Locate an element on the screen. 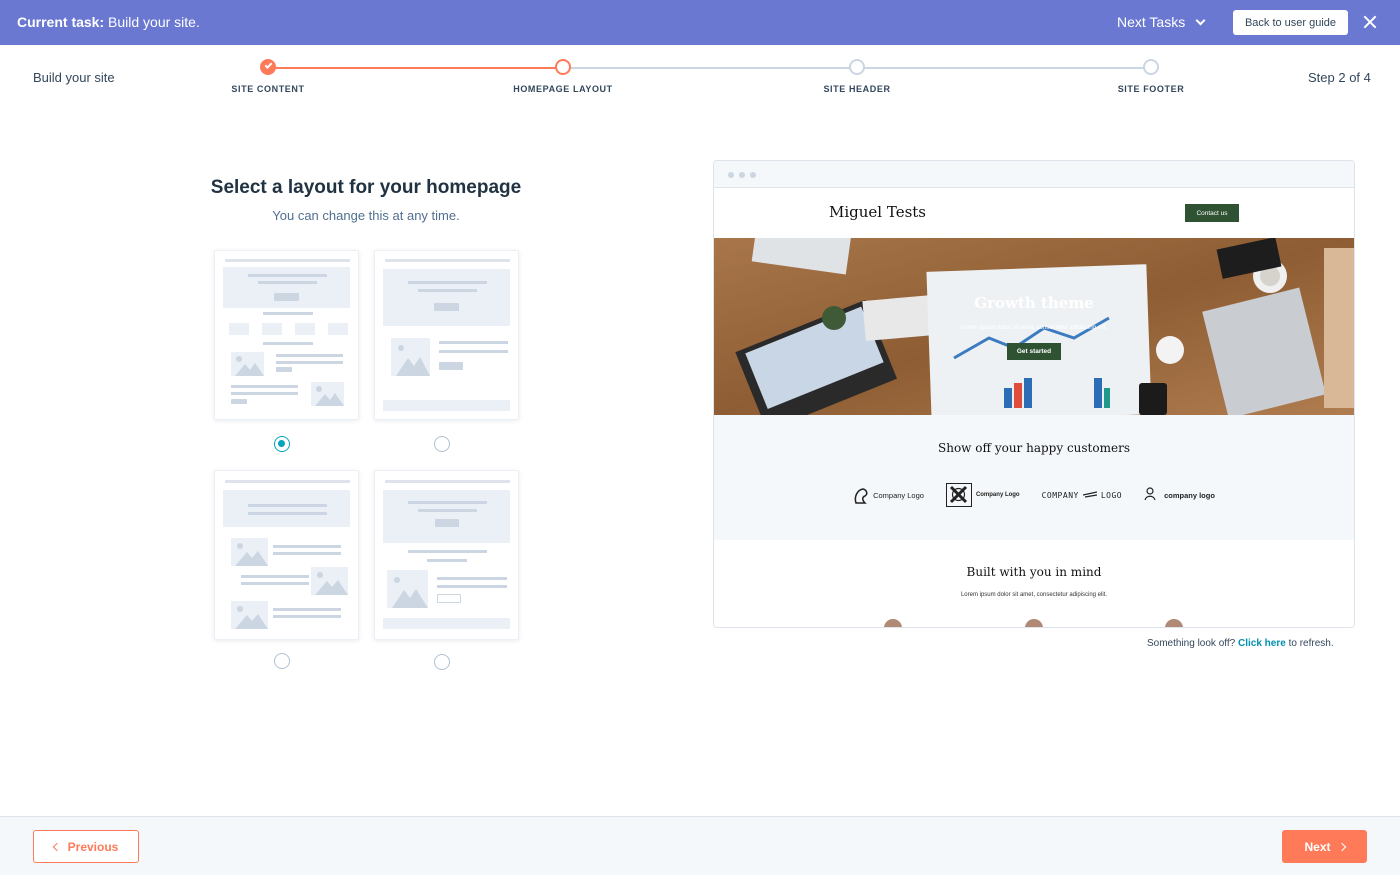 The width and height of the screenshot is (1400, 875). previous-label: Previous is located at coordinates (93, 846).